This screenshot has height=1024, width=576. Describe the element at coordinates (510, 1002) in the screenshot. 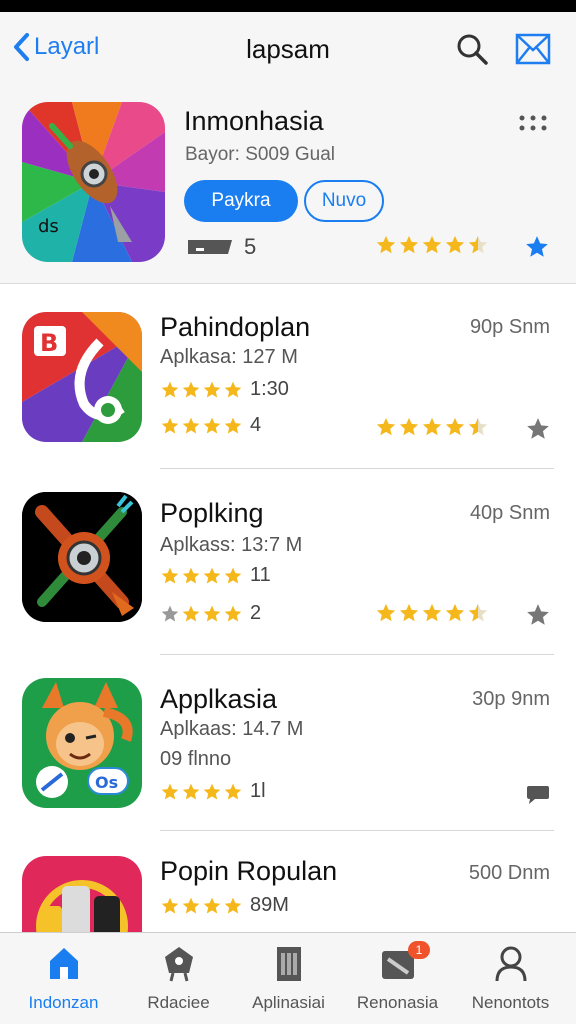

I see `tab-label: Nenontots` at that location.